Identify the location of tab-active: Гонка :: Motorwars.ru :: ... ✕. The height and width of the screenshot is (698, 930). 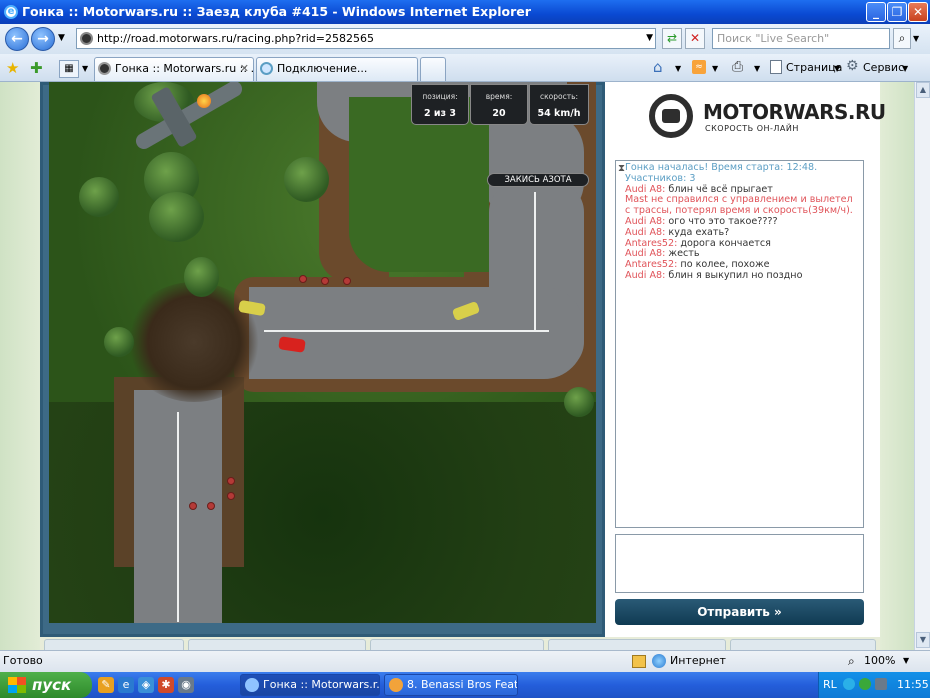
(174, 69).